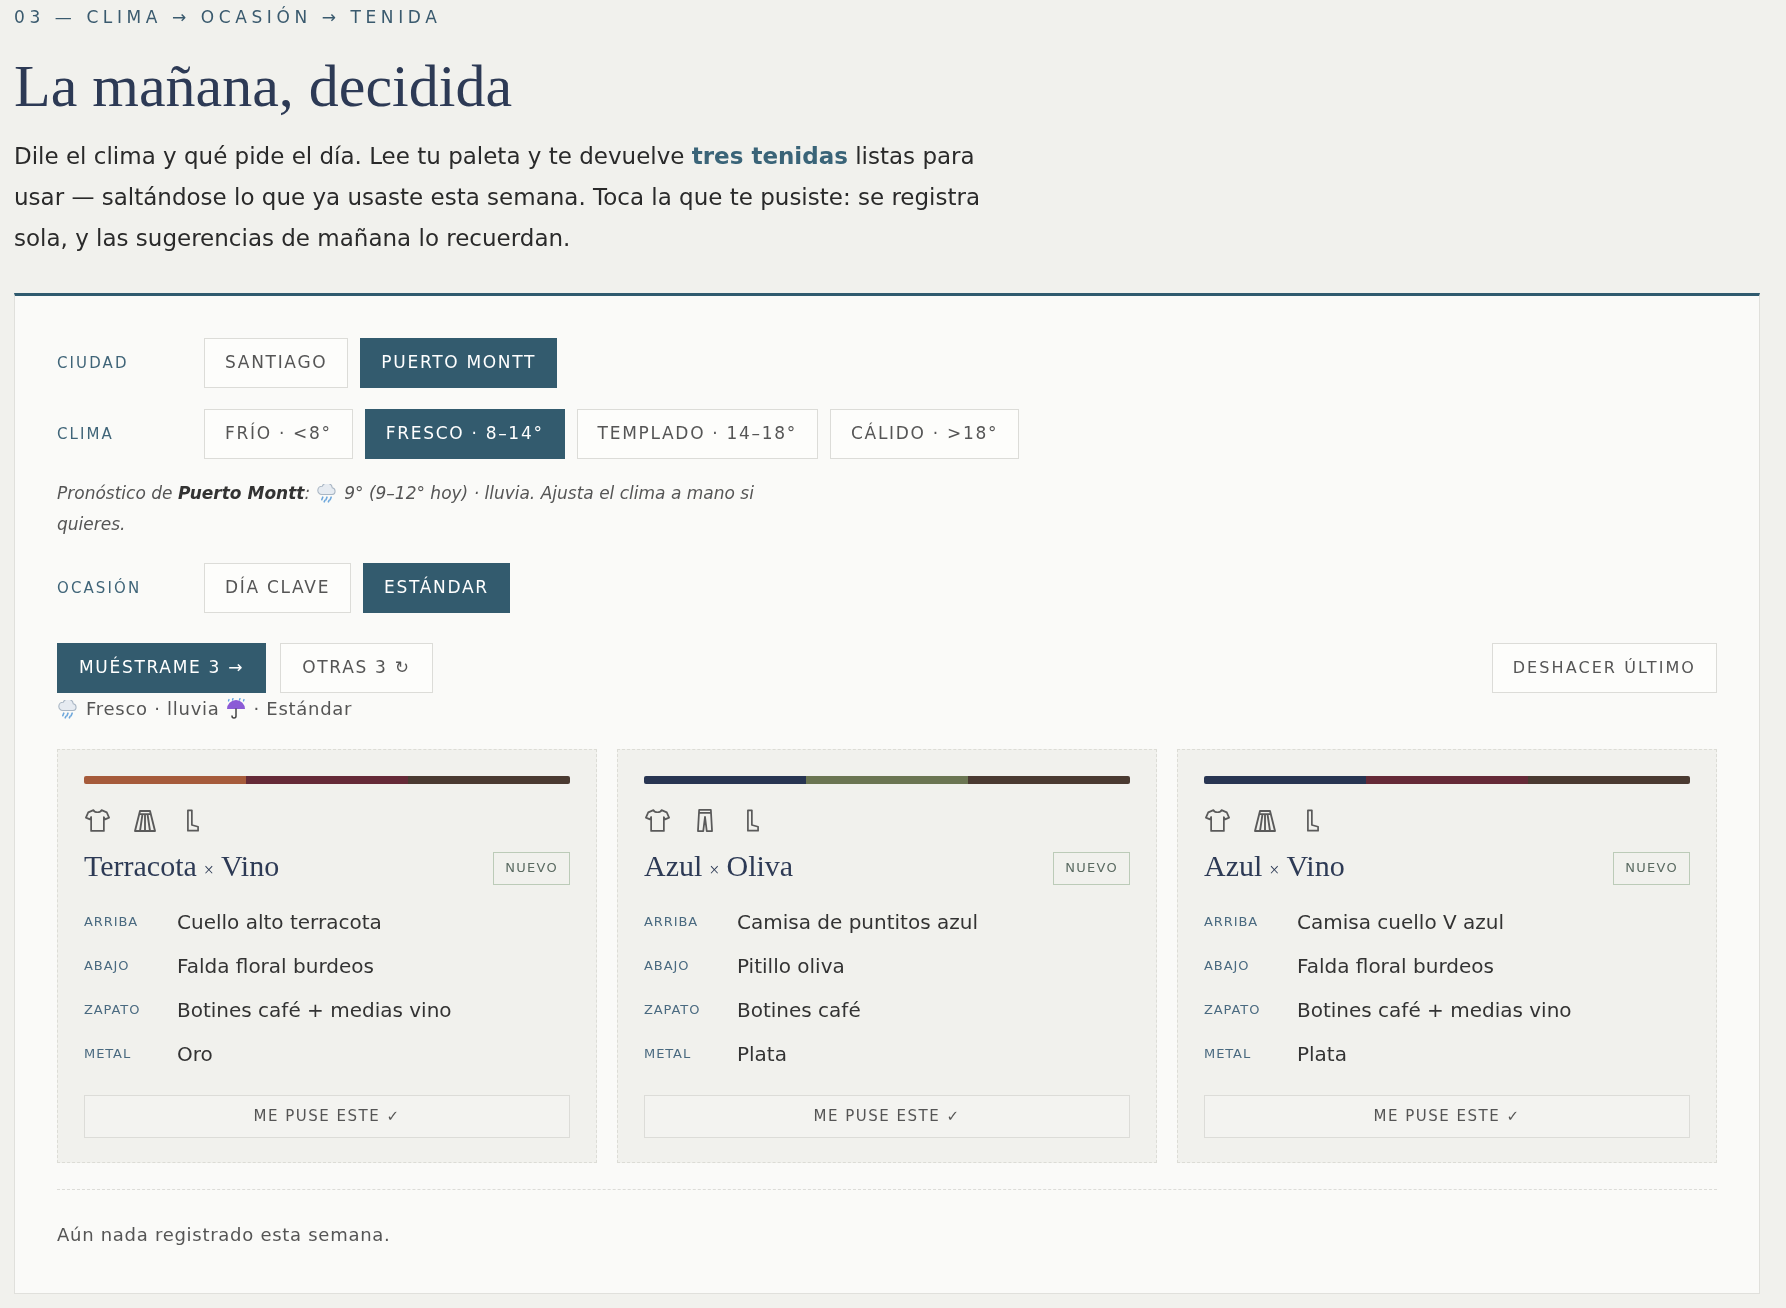 The image size is (1786, 1308). Describe the element at coordinates (236, 709) in the screenshot. I see `umbrella-rain-icon` at that location.